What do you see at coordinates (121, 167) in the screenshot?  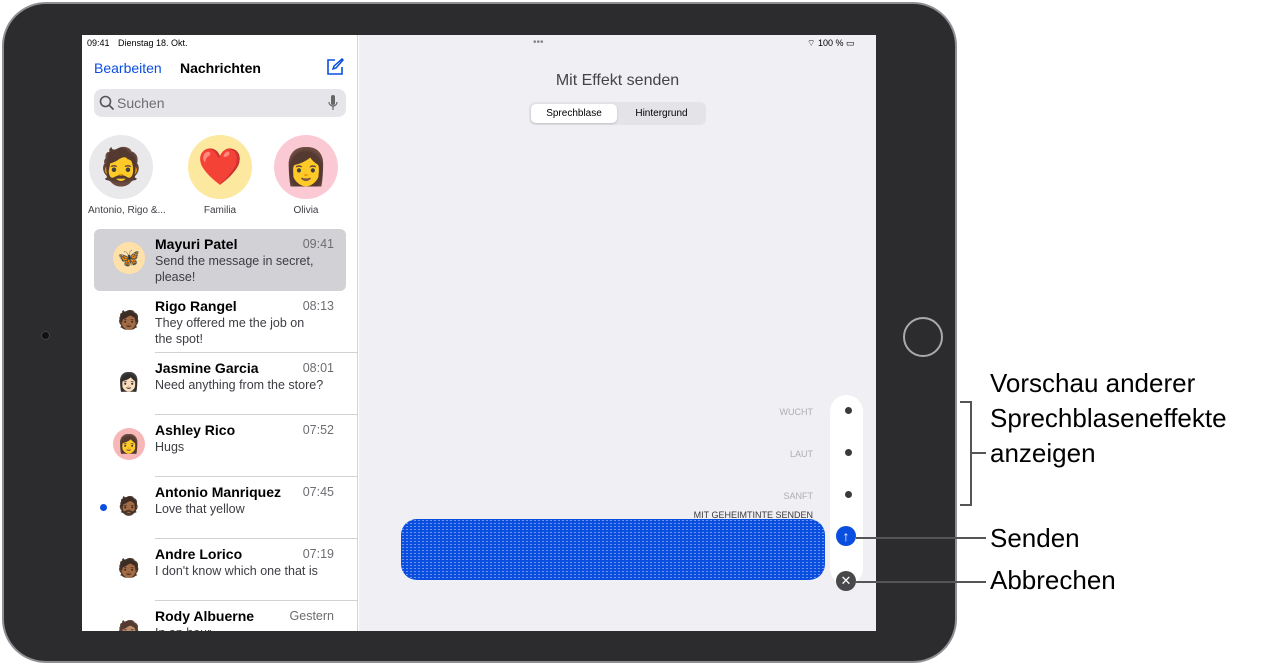 I see `group-avatar: 🧔` at bounding box center [121, 167].